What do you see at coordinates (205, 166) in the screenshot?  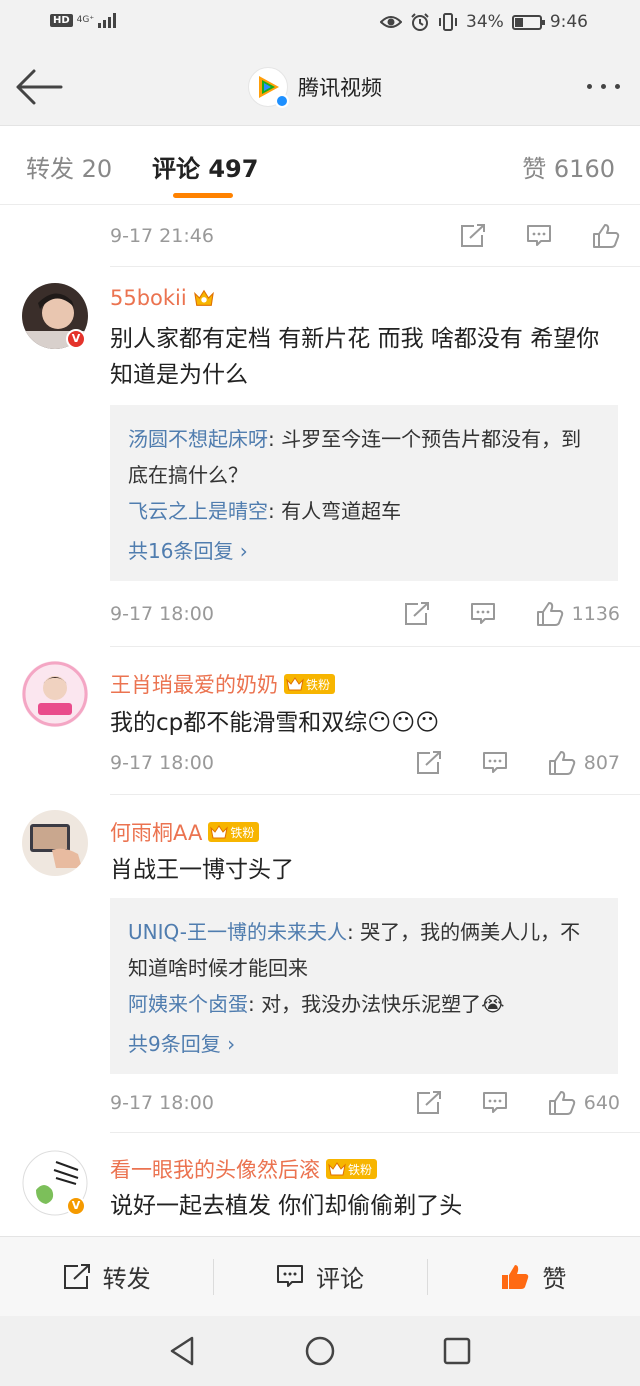 I see `tab-comment: 评论 497` at bounding box center [205, 166].